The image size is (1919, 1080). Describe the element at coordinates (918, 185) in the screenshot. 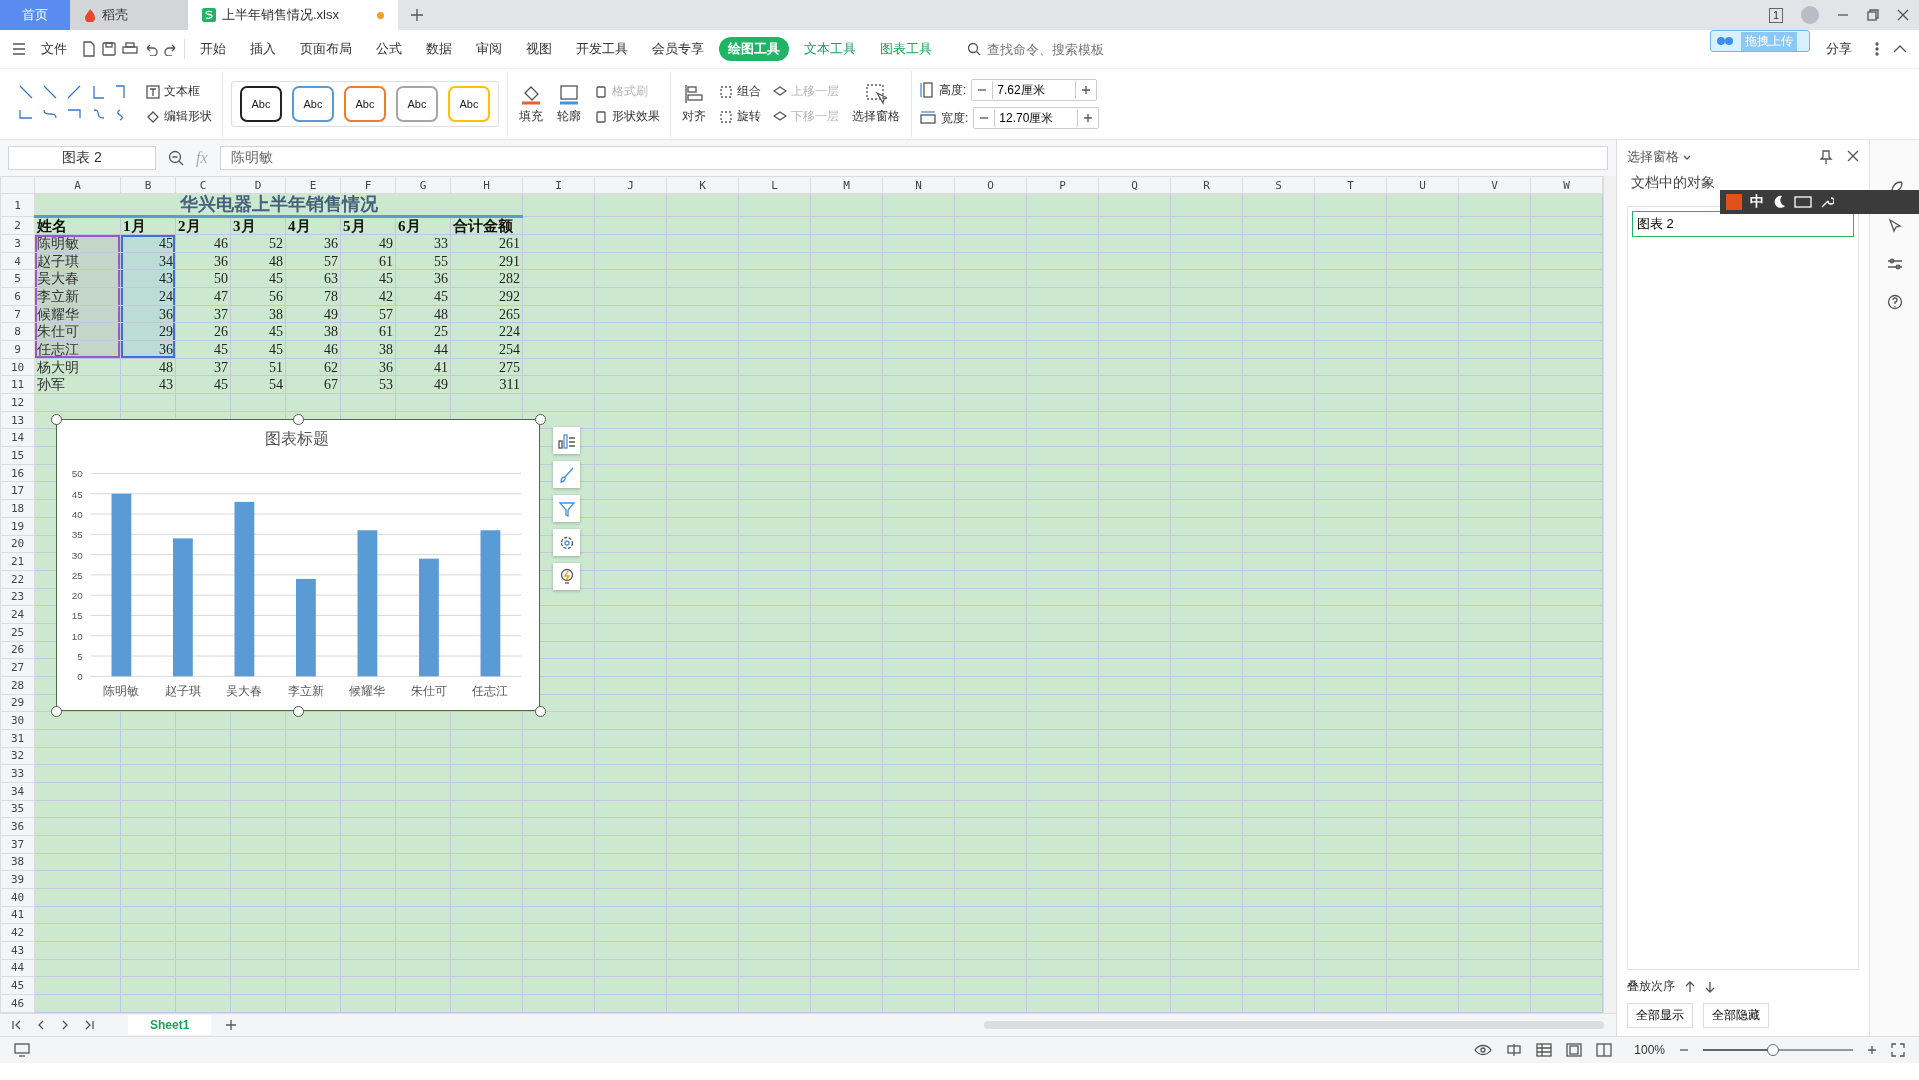

I see `column-header: N` at that location.